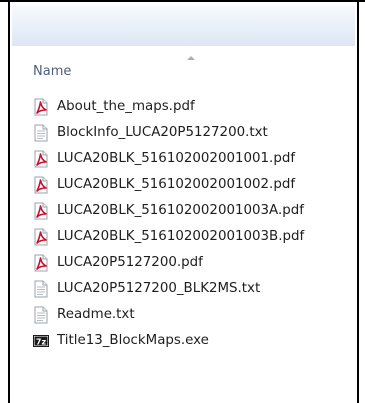 Image resolution: width=365 pixels, height=403 pixels. I want to click on 7zip-icon: 7z, so click(41, 341).